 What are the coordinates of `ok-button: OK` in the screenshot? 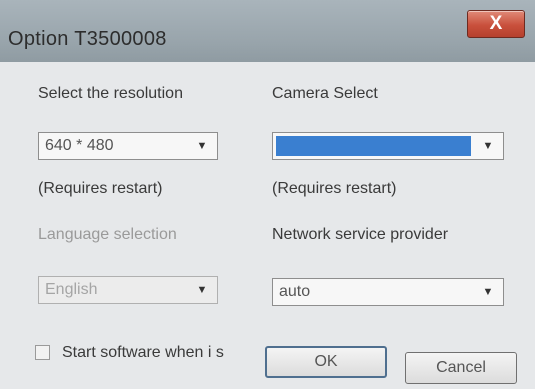 It's located at (326, 362).